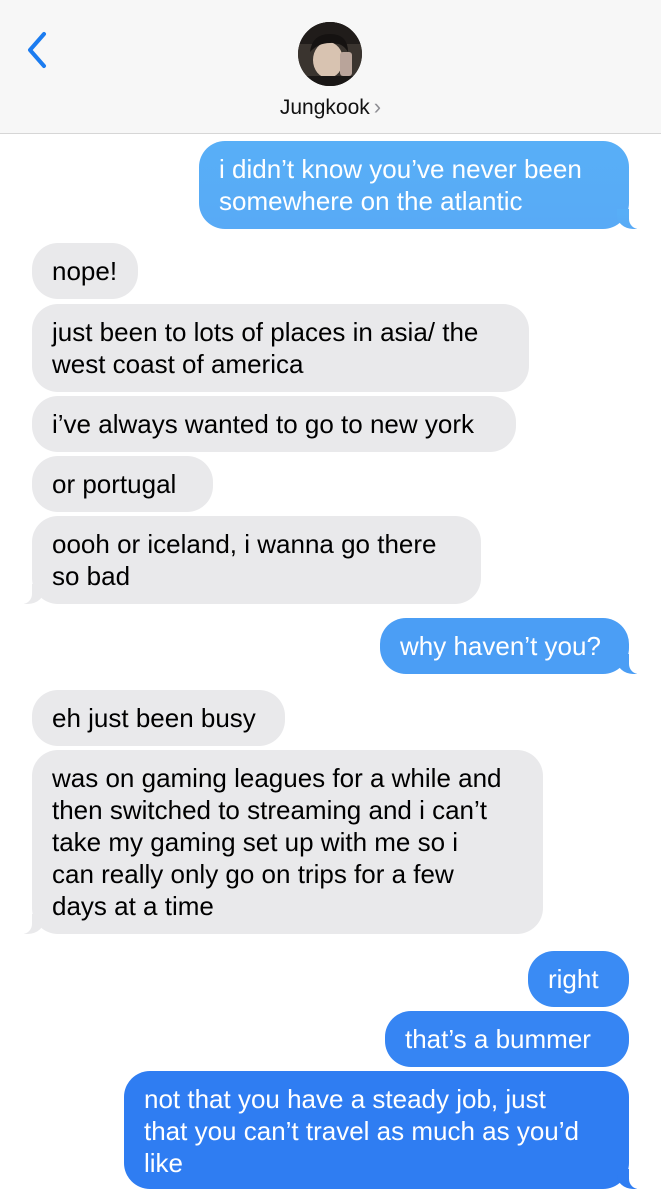 The image size is (661, 1200). I want to click on avatar, so click(330, 54).